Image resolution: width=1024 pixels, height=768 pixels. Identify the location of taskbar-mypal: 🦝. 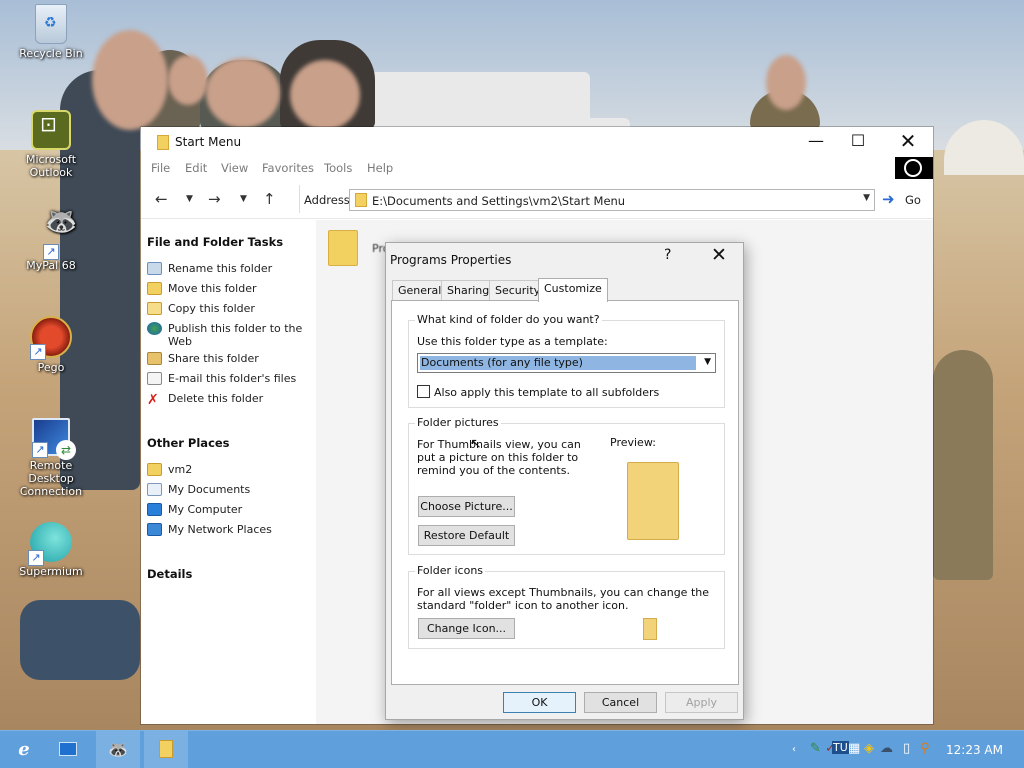
(118, 749).